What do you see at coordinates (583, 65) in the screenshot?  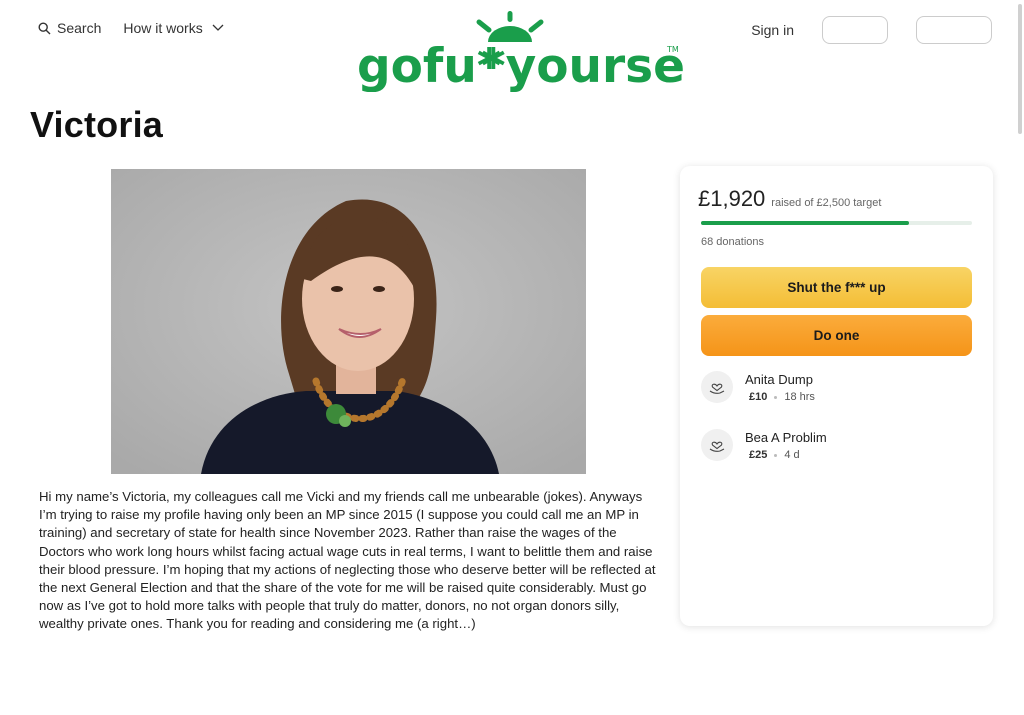 I see `logo-text-right: *yourself` at bounding box center [583, 65].